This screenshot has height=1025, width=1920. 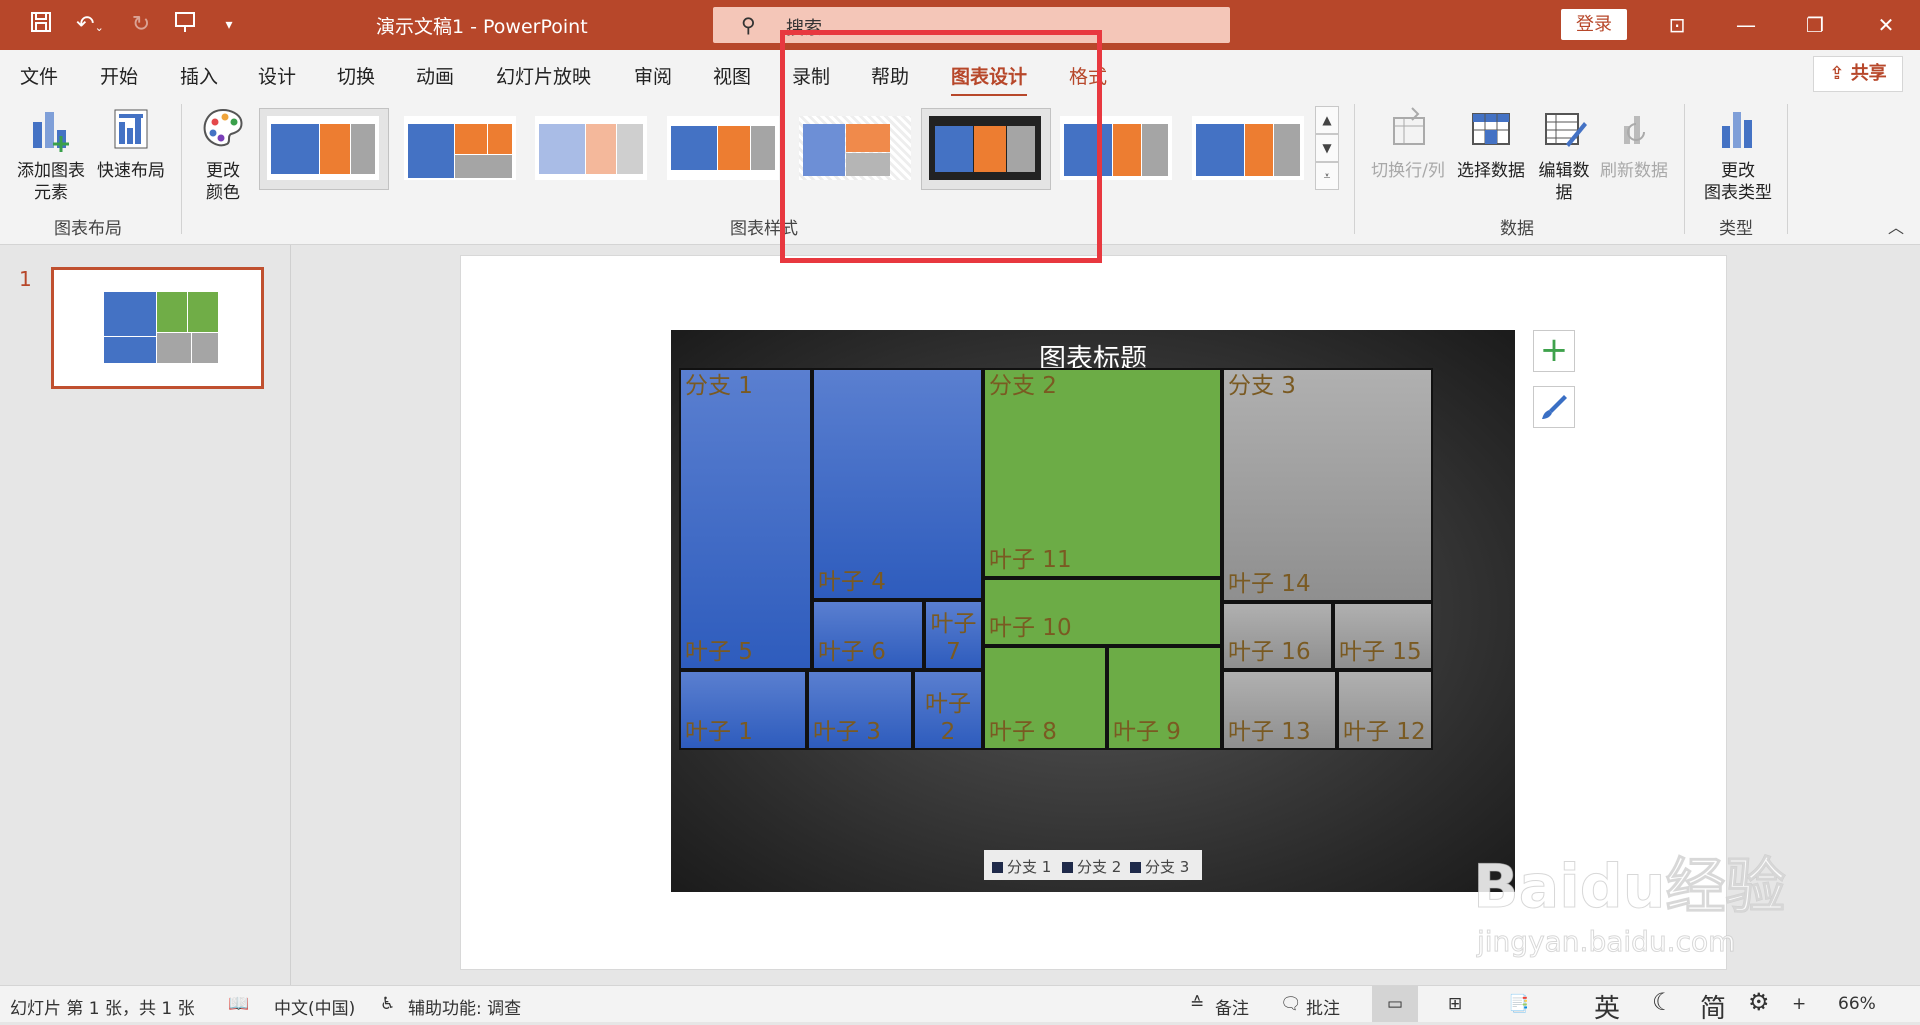 I want to click on share-button: ⇪ 共享, so click(x=1858, y=74).